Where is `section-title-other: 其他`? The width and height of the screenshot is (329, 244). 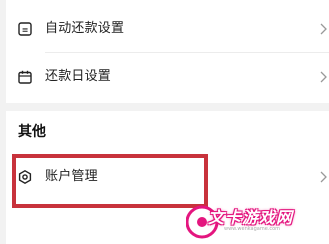
section-title-other: 其他 is located at coordinates (32, 132).